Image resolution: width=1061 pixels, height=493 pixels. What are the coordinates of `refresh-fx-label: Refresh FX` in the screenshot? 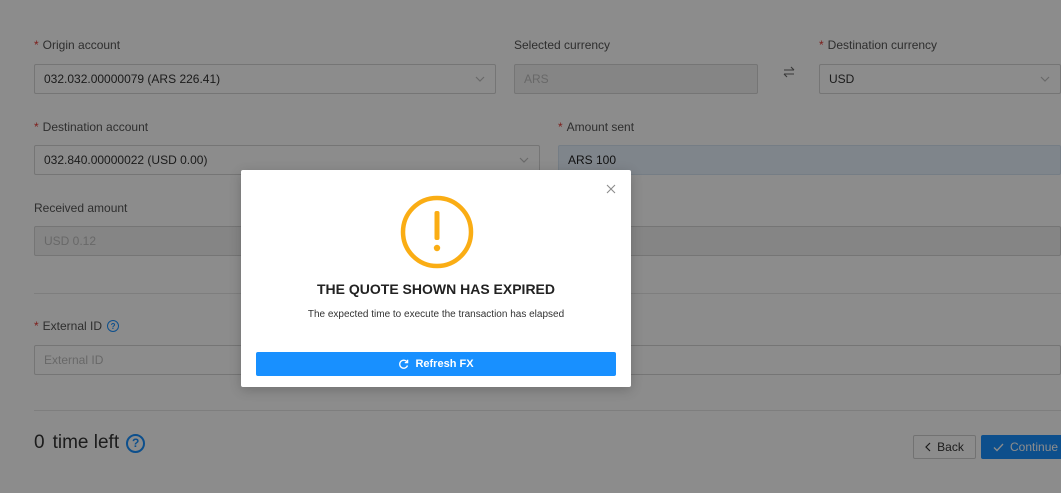 It's located at (444, 364).